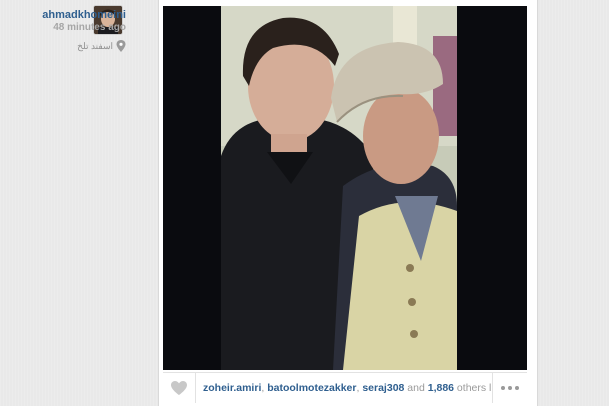  What do you see at coordinates (441, 388) in the screenshot?
I see `likes-count: 1,886` at bounding box center [441, 388].